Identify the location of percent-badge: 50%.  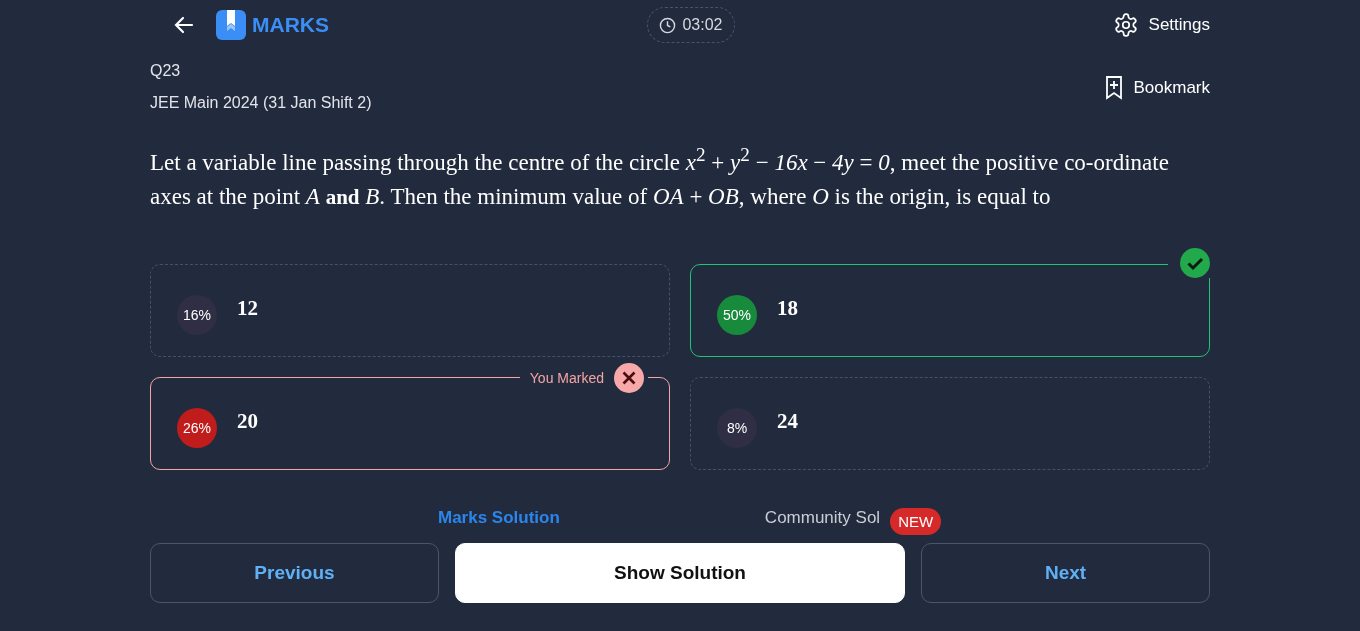
(737, 315).